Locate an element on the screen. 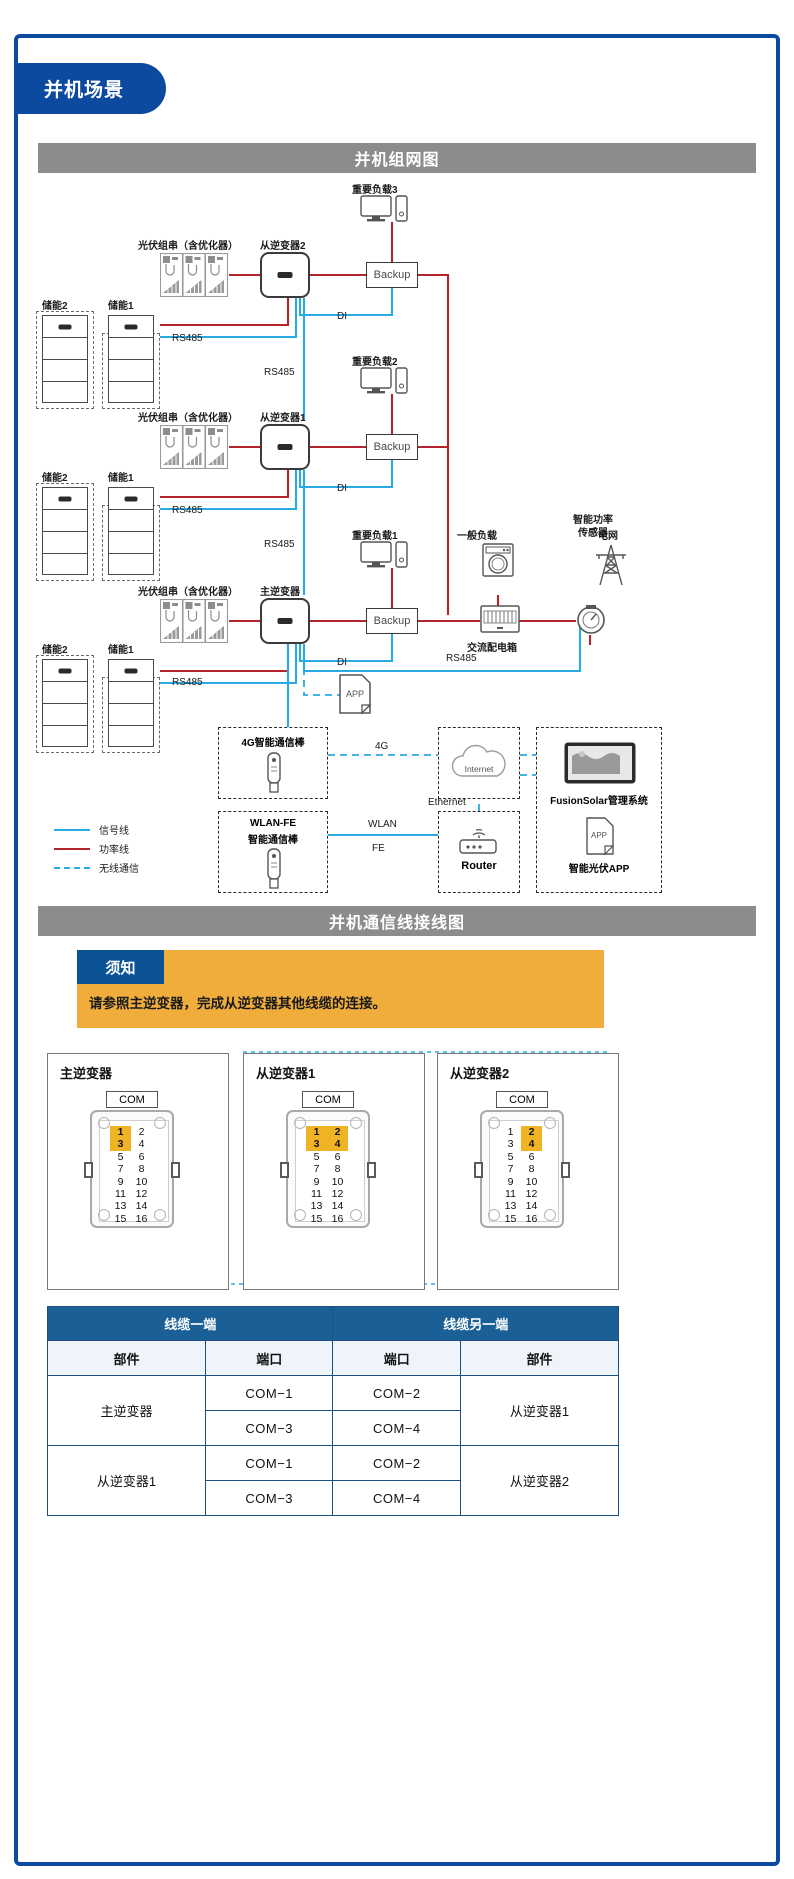  di-label-2: DI is located at coordinates (342, 488).